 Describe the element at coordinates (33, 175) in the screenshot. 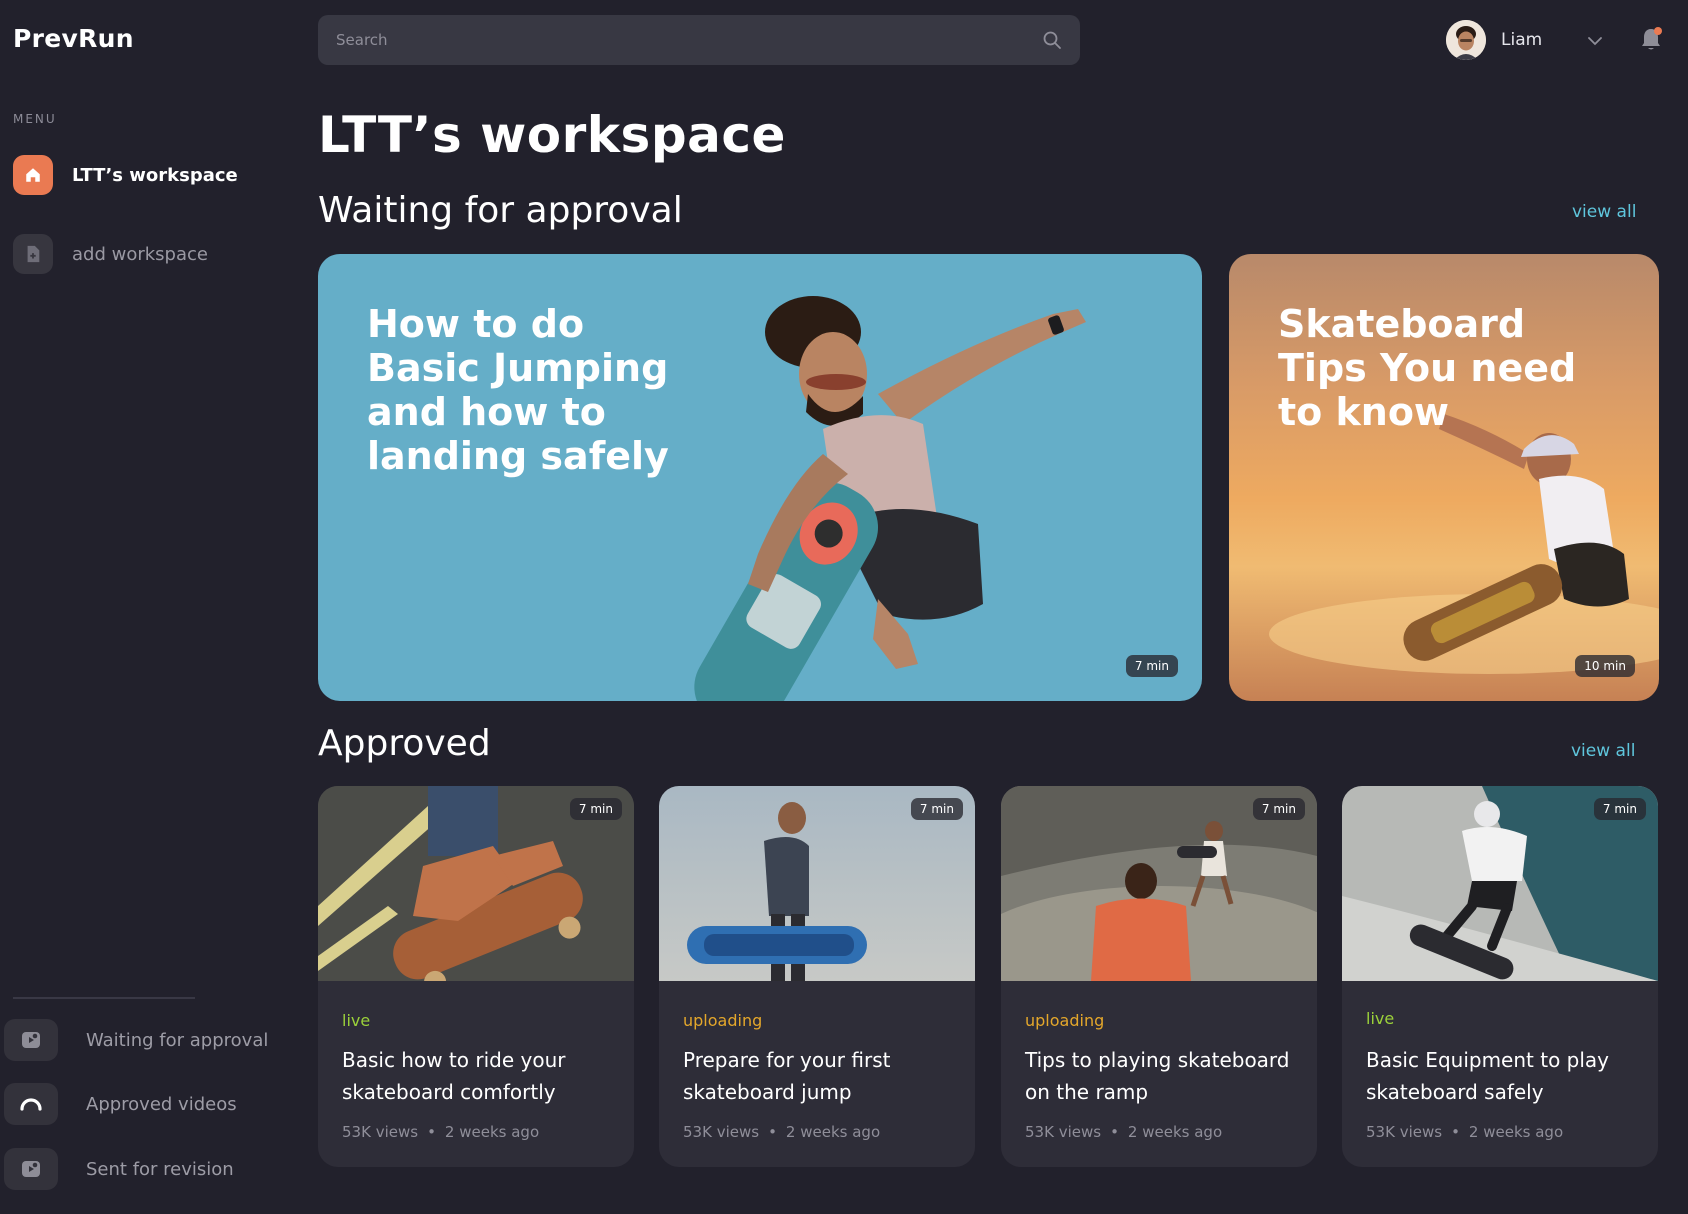

I see `home-icon` at that location.